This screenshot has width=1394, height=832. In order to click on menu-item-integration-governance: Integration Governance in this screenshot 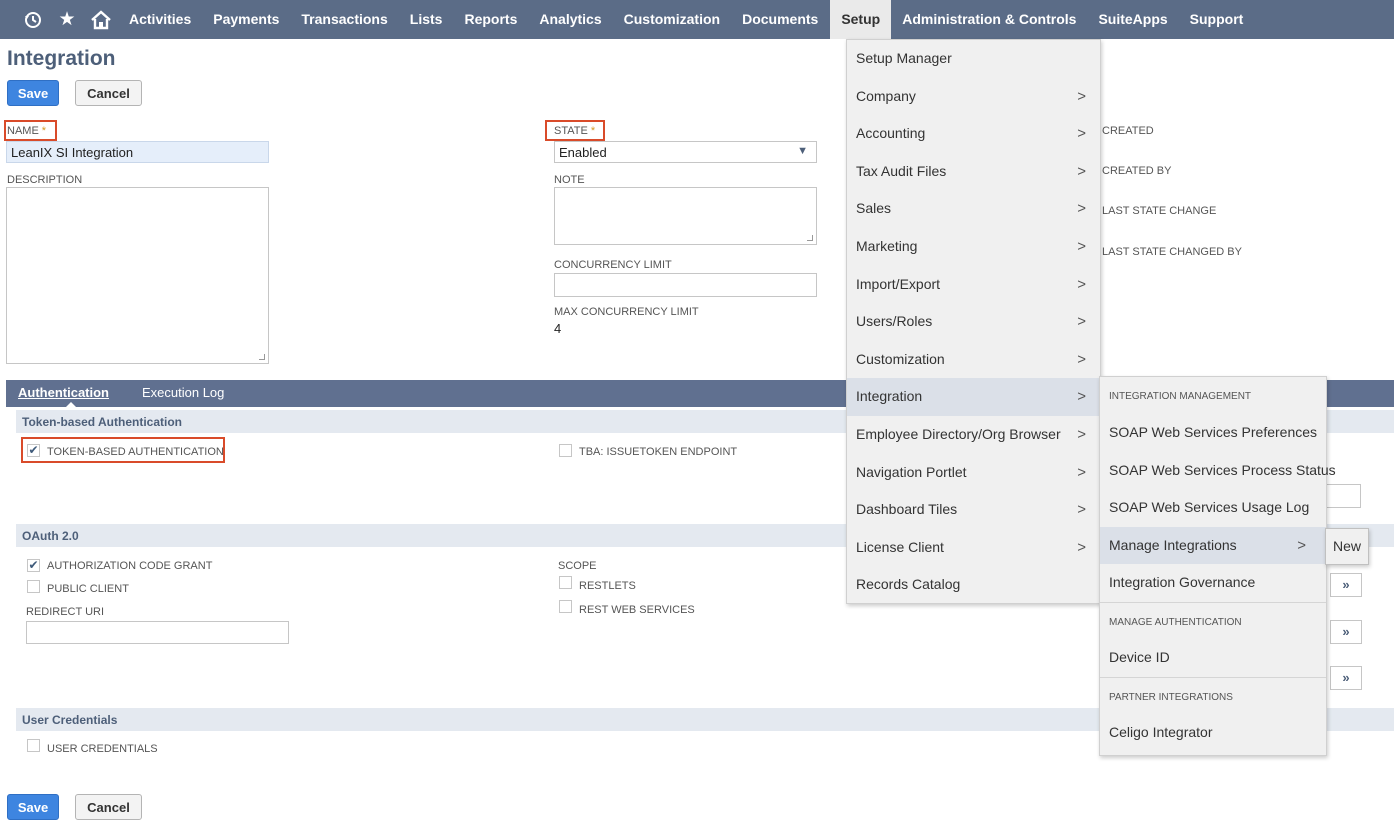, I will do `click(1213, 583)`.